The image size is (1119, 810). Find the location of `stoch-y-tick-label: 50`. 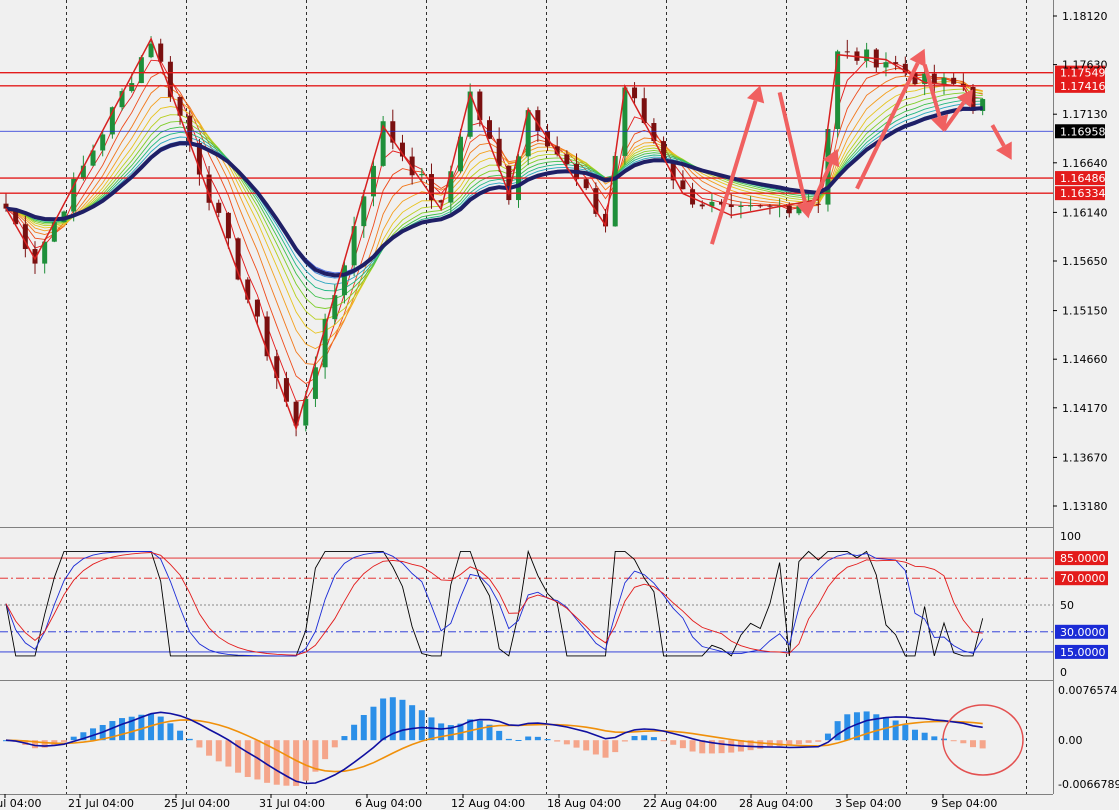

stoch-y-tick-label: 50 is located at coordinates (1067, 605).